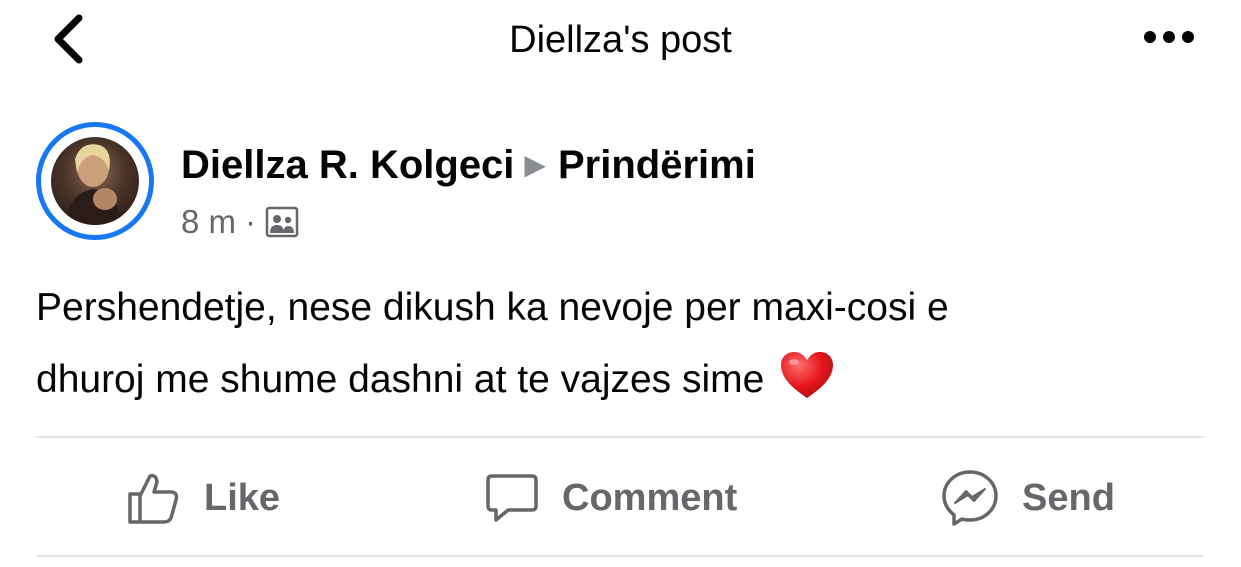  Describe the element at coordinates (153, 498) in the screenshot. I see `like-icon` at that location.